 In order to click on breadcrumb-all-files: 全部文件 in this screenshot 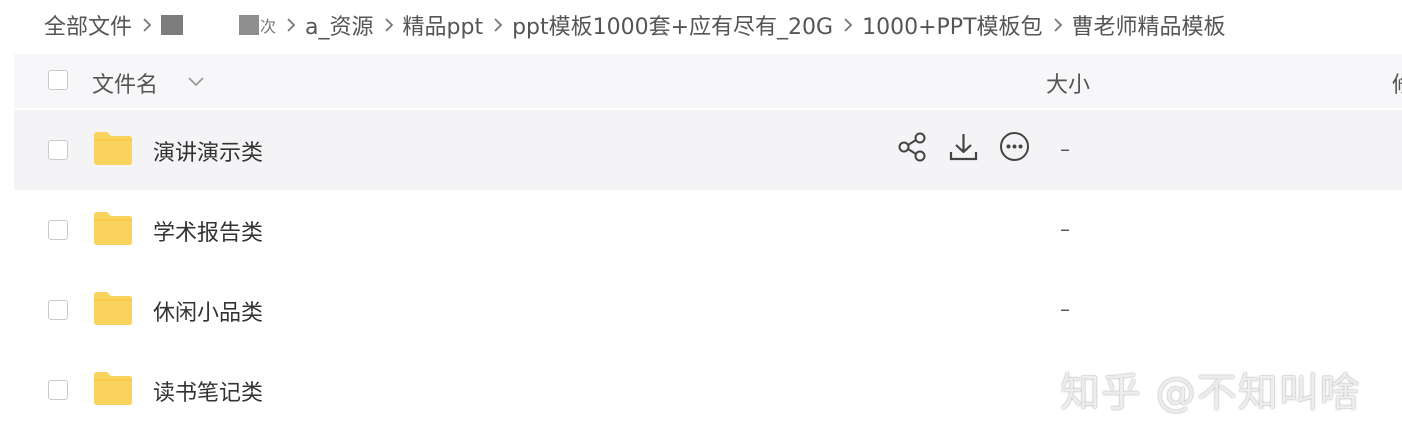, I will do `click(88, 25)`.